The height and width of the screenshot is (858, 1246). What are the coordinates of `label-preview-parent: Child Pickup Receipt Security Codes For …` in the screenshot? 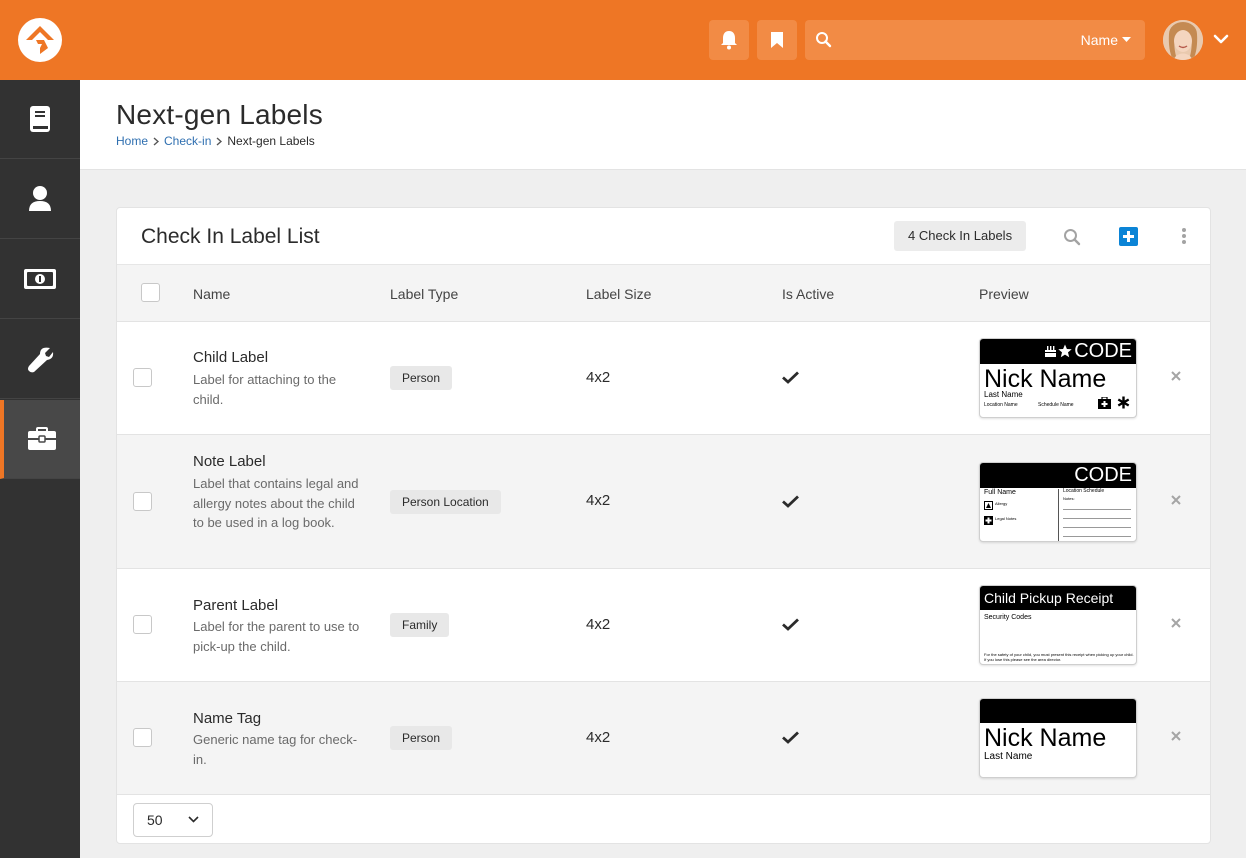 It's located at (1058, 625).